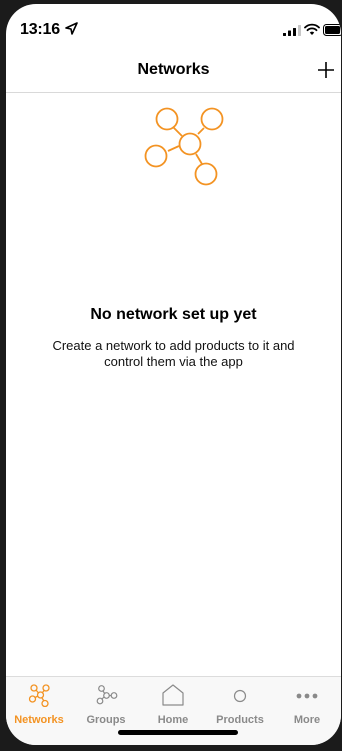  What do you see at coordinates (240, 696) in the screenshot?
I see `product-circle-icon` at bounding box center [240, 696].